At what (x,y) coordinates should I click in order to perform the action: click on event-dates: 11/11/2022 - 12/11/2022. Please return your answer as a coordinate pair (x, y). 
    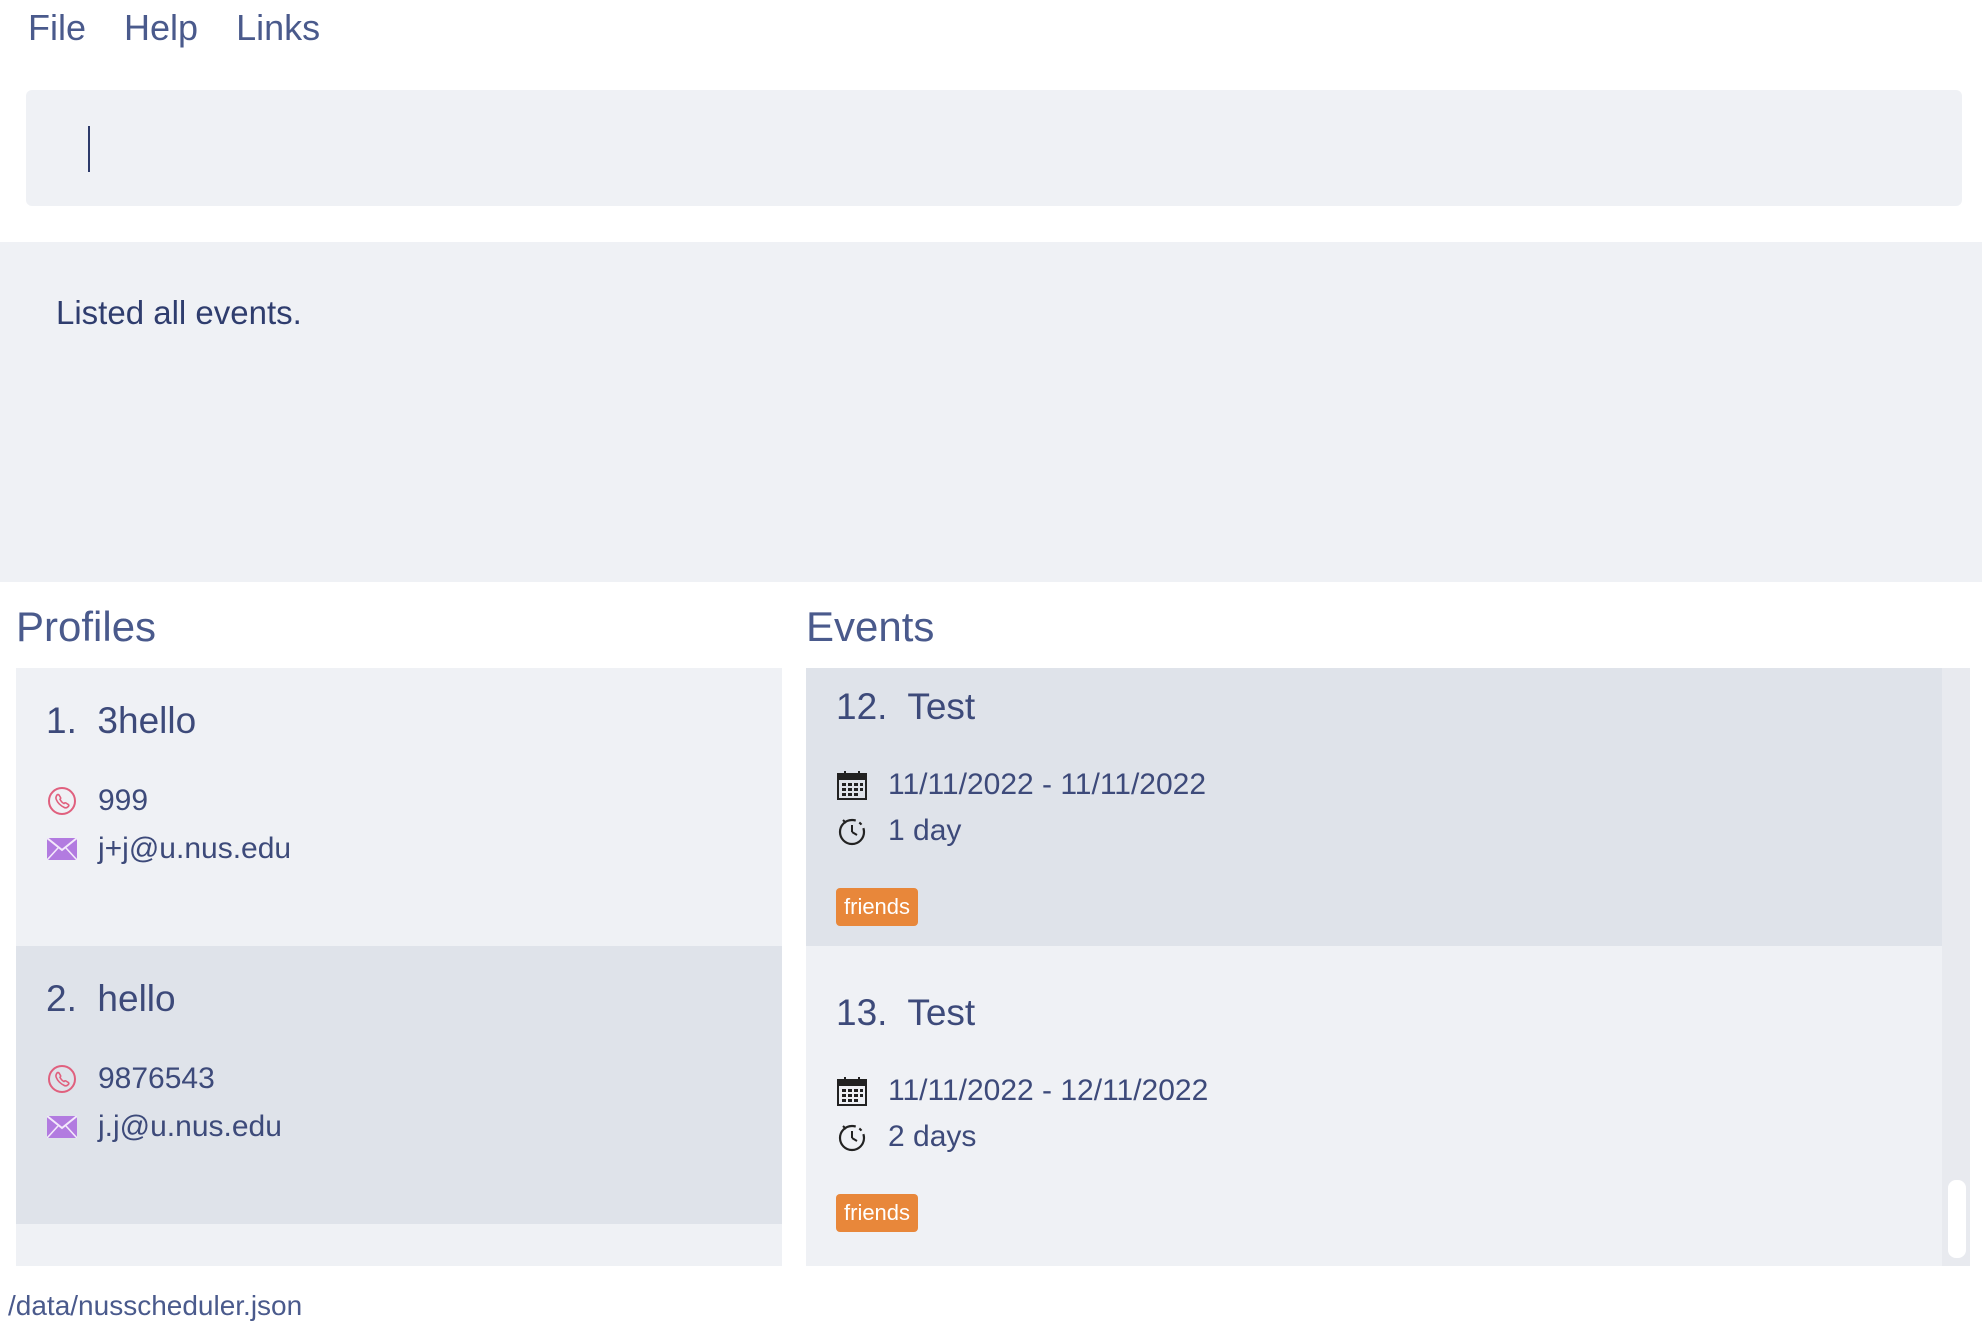
    Looking at the image, I should click on (1048, 1090).